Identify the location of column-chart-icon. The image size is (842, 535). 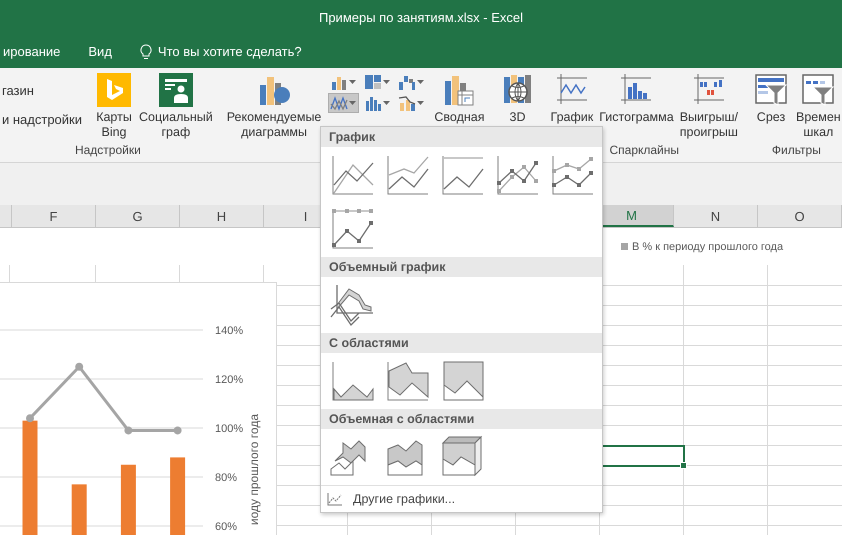
(339, 82).